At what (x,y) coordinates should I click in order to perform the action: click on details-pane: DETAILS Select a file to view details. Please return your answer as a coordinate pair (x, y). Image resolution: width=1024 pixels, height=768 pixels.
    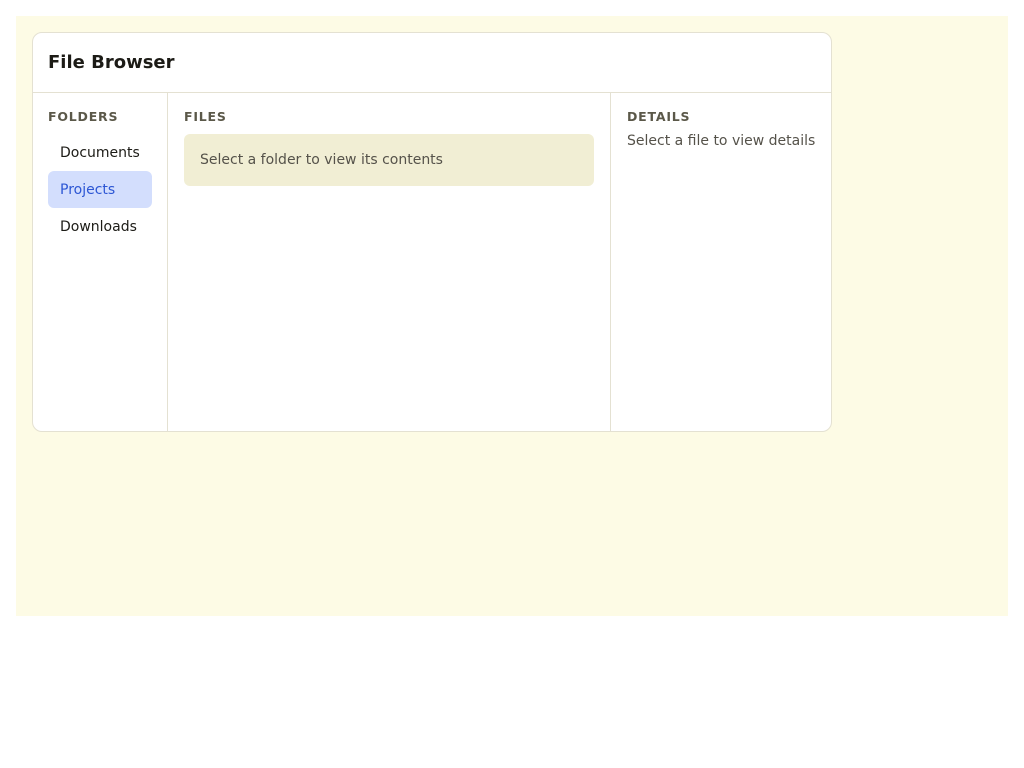
    Looking at the image, I should click on (721, 262).